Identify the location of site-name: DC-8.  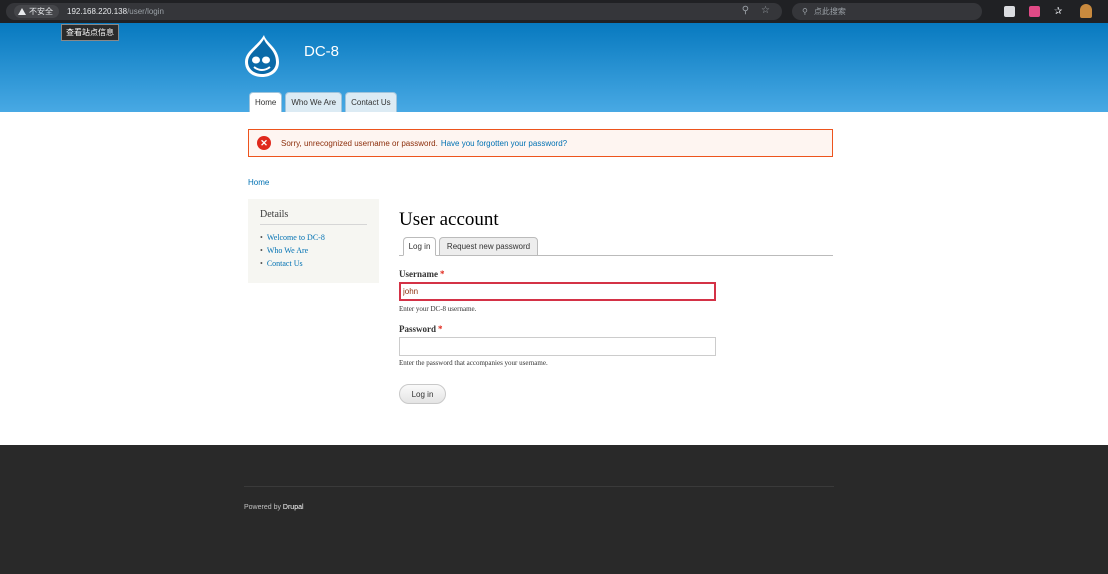
(321, 51).